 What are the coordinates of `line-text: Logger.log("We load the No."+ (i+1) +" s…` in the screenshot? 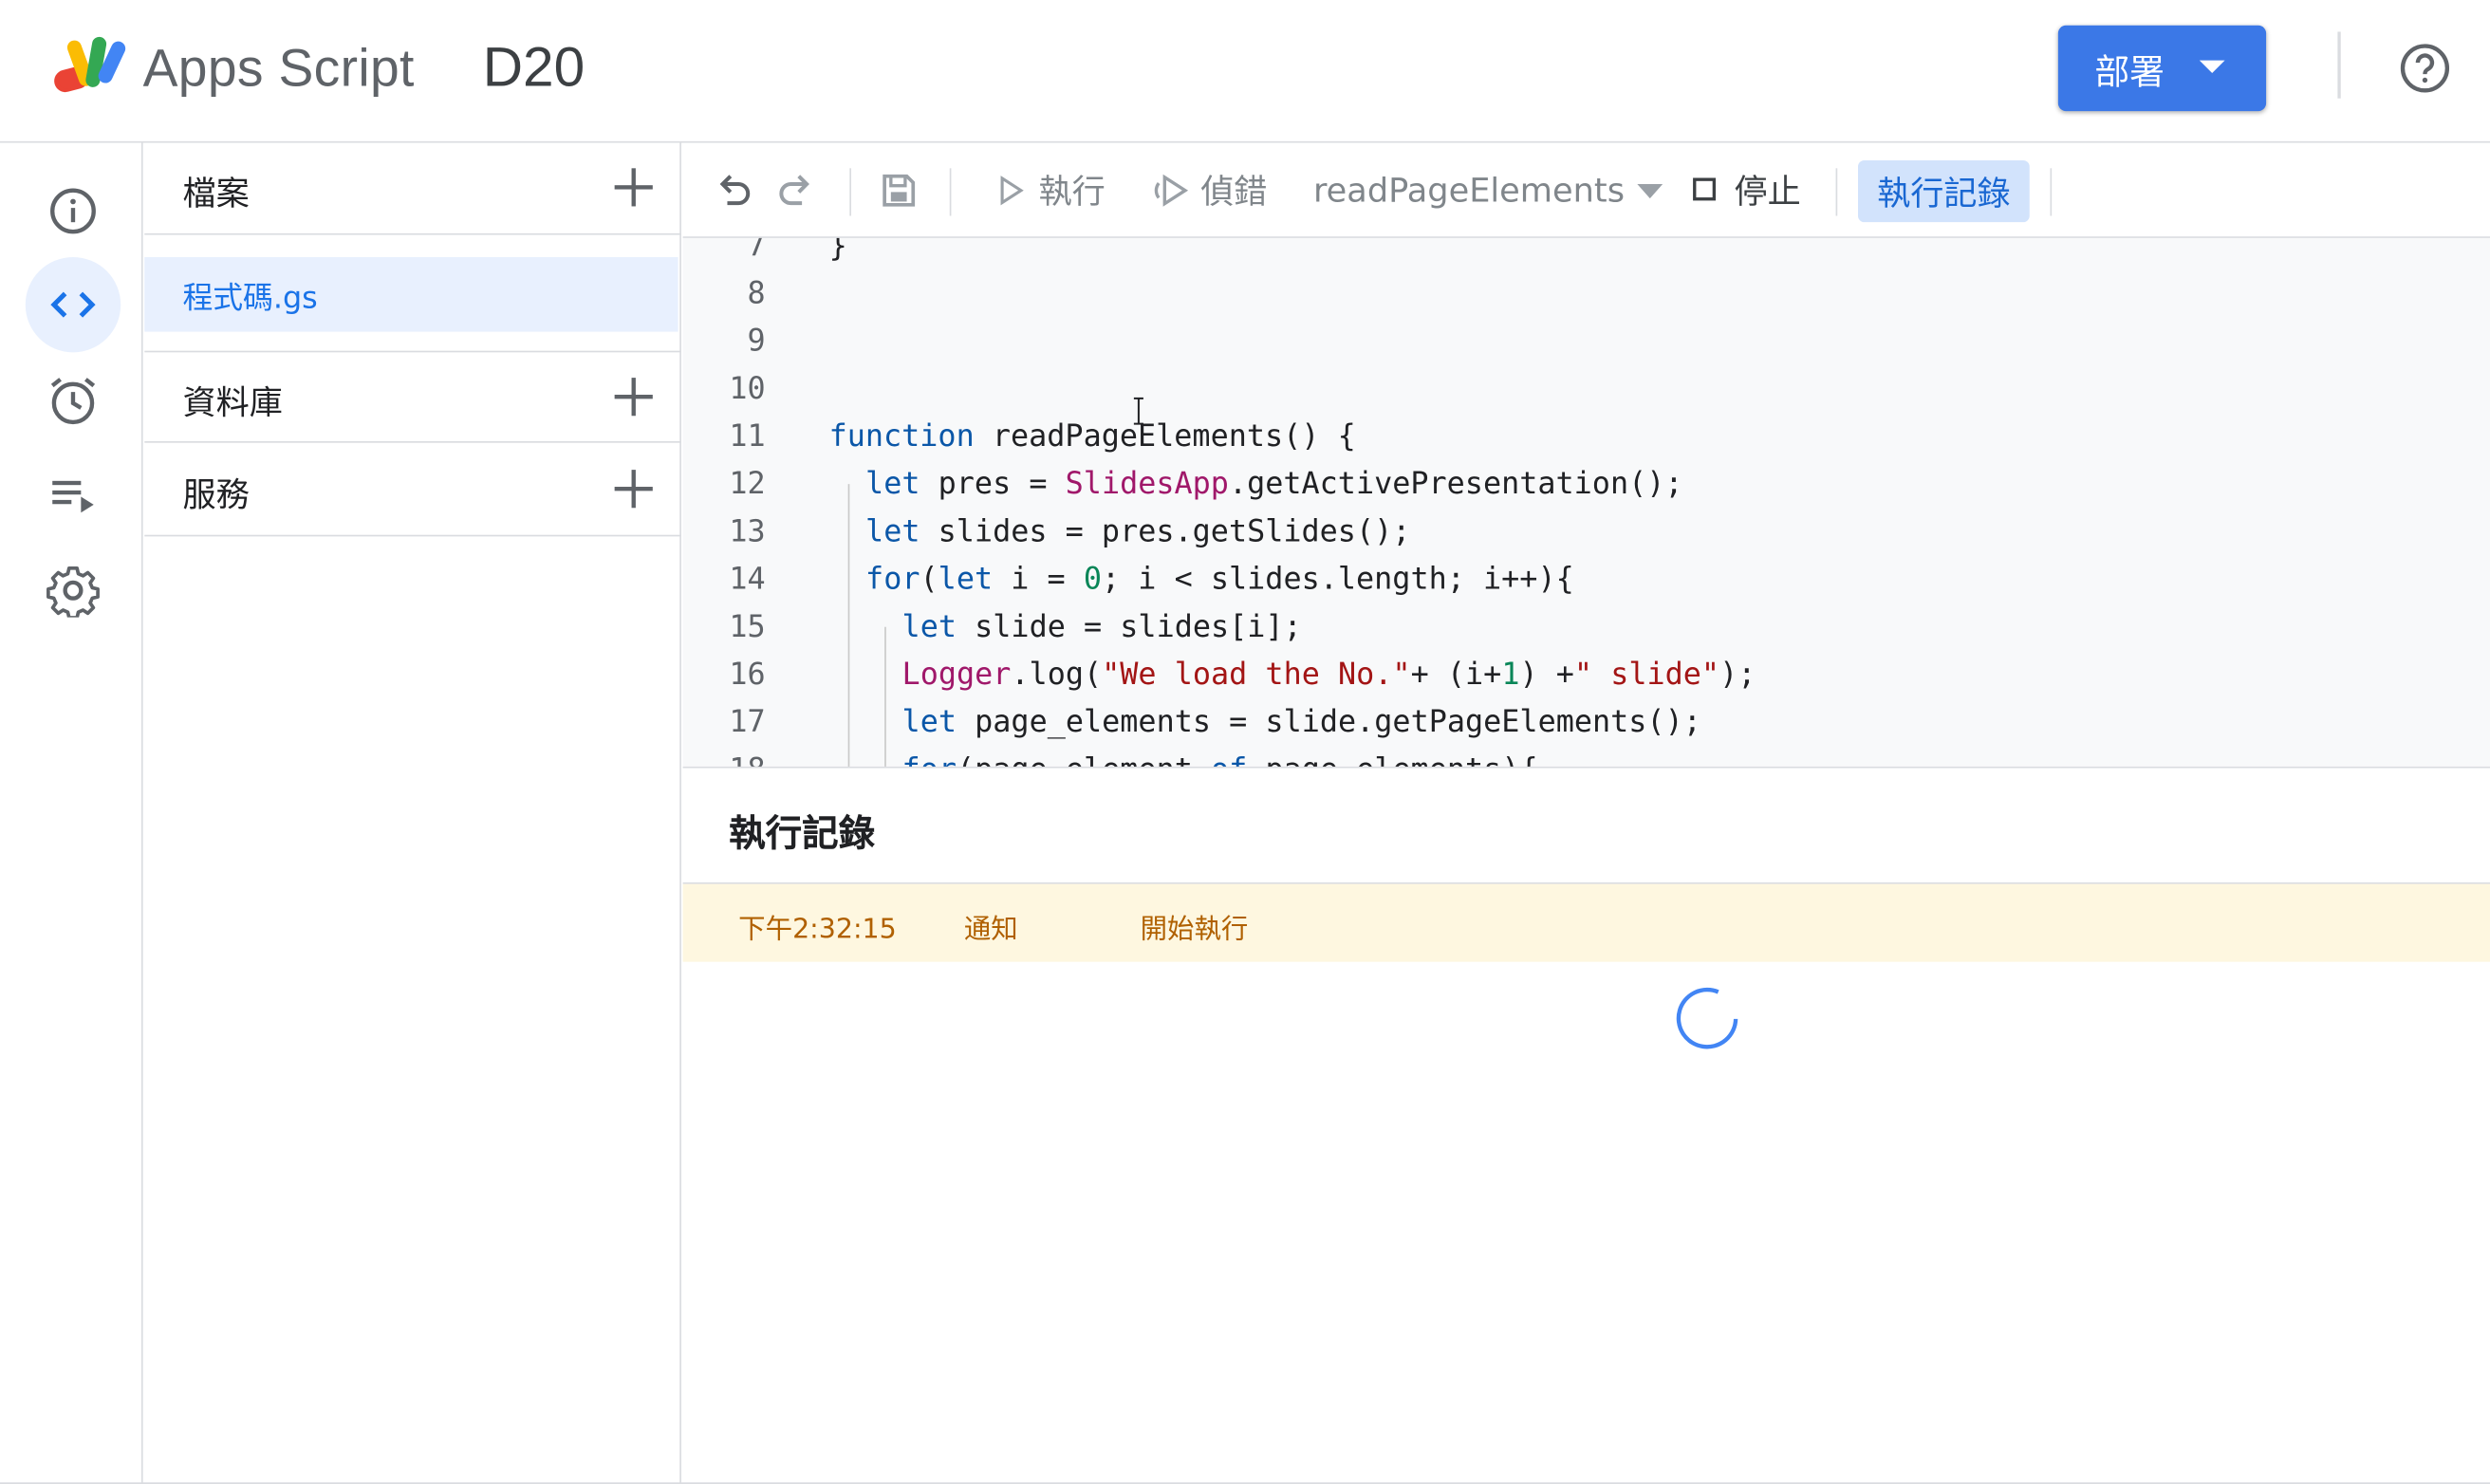 It's located at (1328, 675).